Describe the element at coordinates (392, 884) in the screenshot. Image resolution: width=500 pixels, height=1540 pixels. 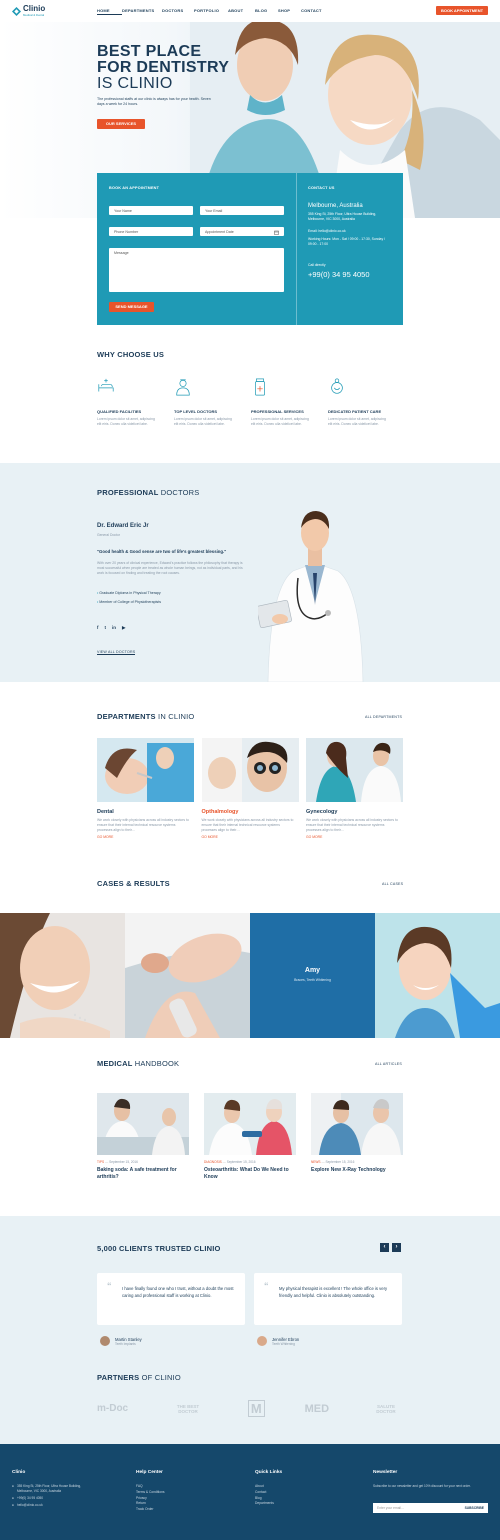
I see `all-cases-link: ALL CASES` at that location.